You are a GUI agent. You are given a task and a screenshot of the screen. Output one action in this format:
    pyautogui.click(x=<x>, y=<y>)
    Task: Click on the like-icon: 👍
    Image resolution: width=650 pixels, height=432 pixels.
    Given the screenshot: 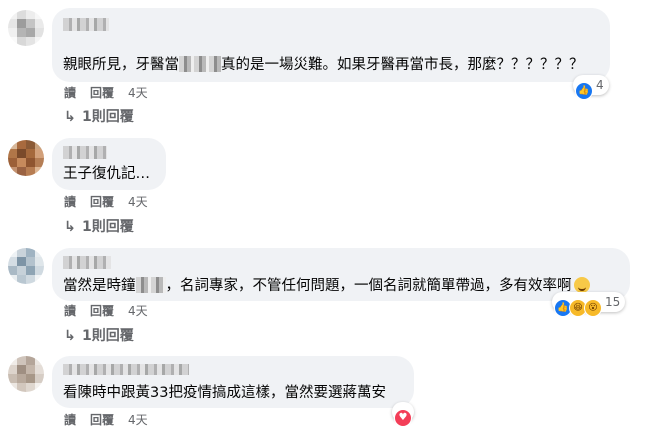 What is the action you would take?
    pyautogui.click(x=584, y=91)
    